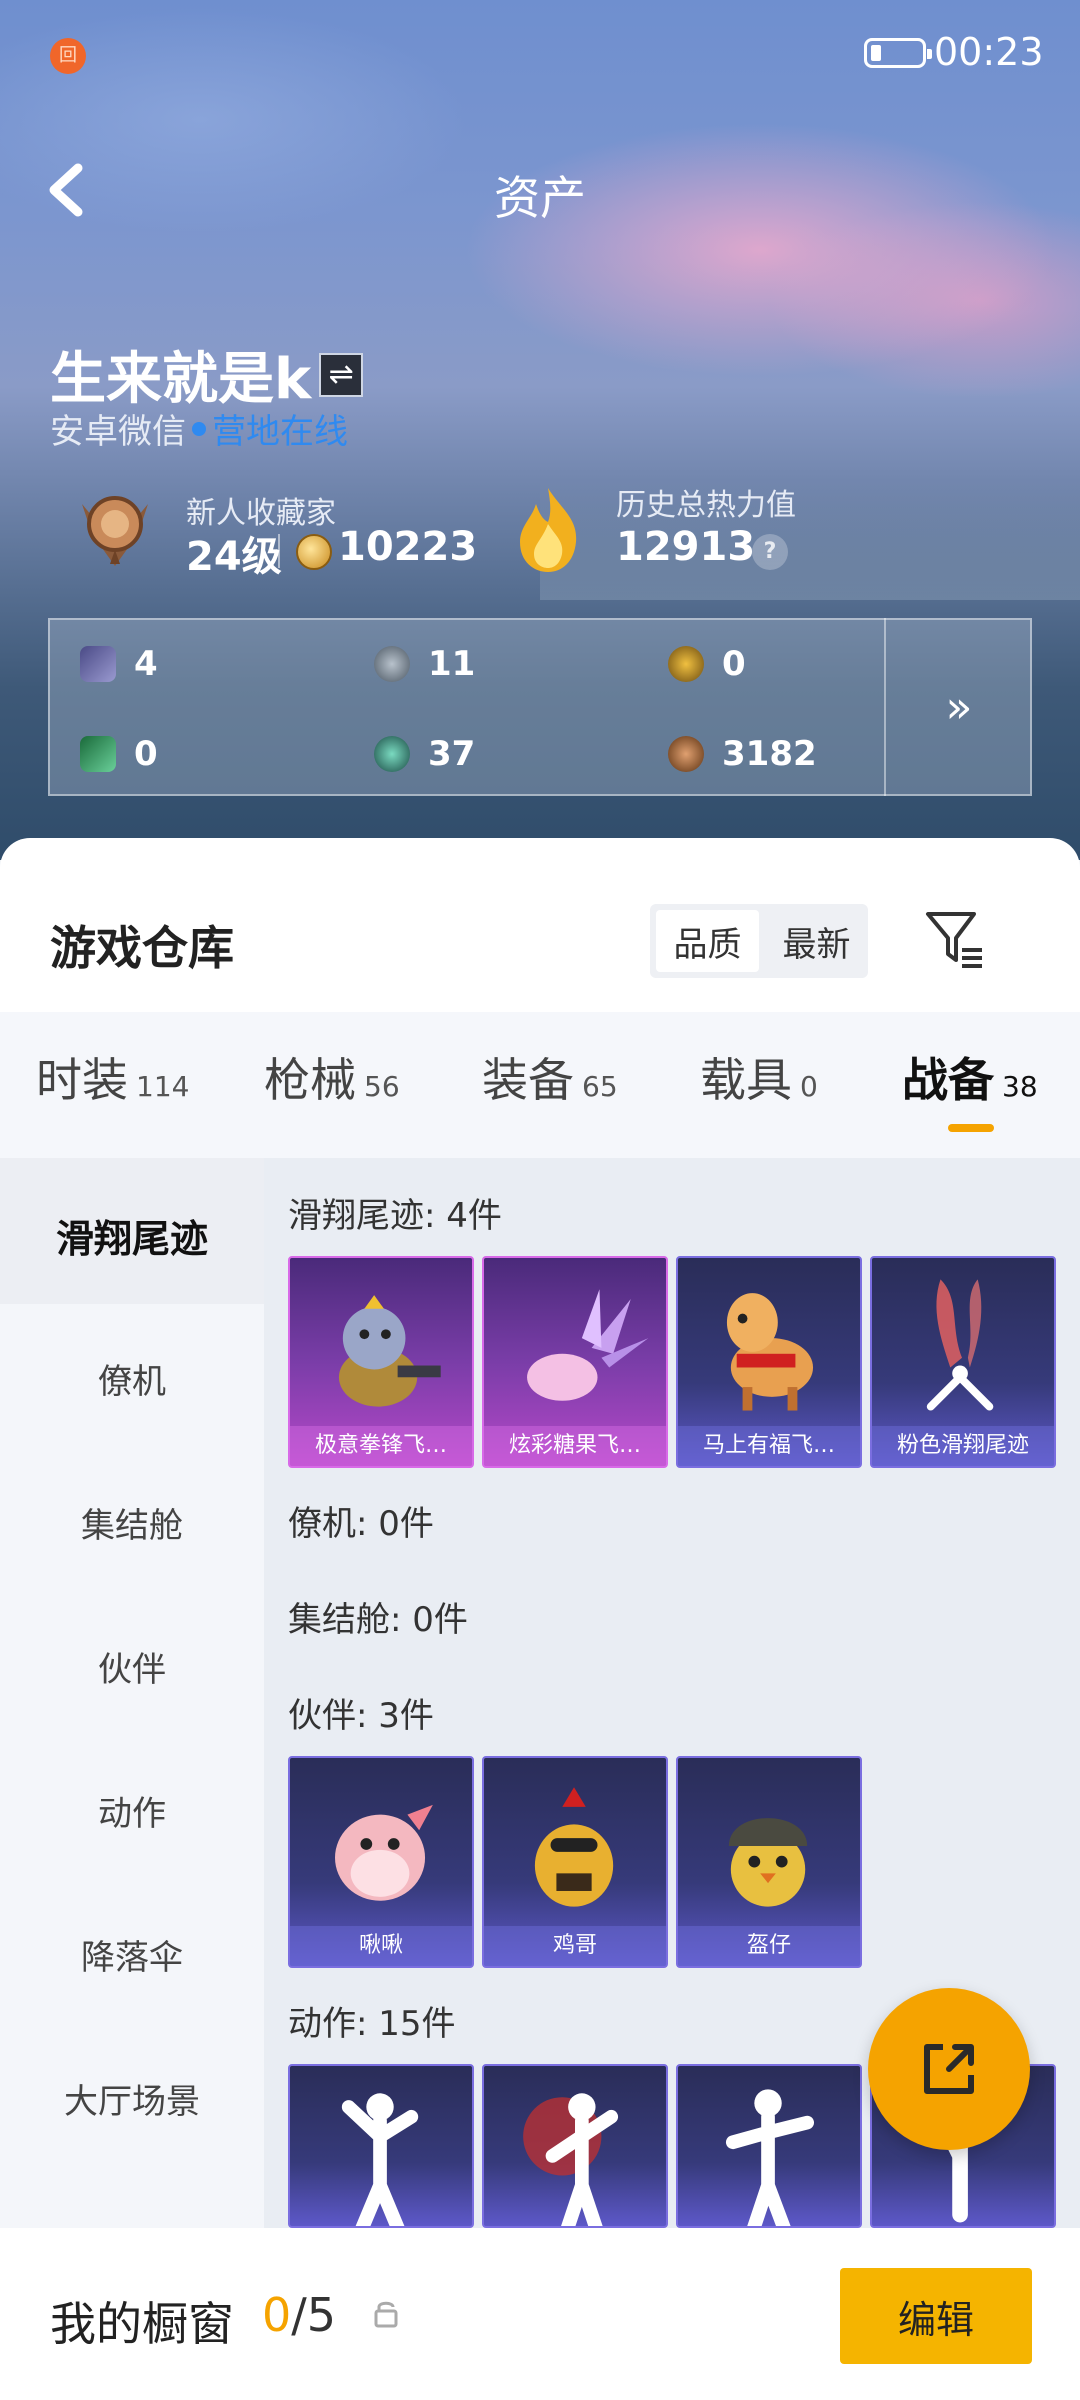  Describe the element at coordinates (132, 2098) in the screenshot. I see `side-item-lobby-scene: 大厅场景` at that location.